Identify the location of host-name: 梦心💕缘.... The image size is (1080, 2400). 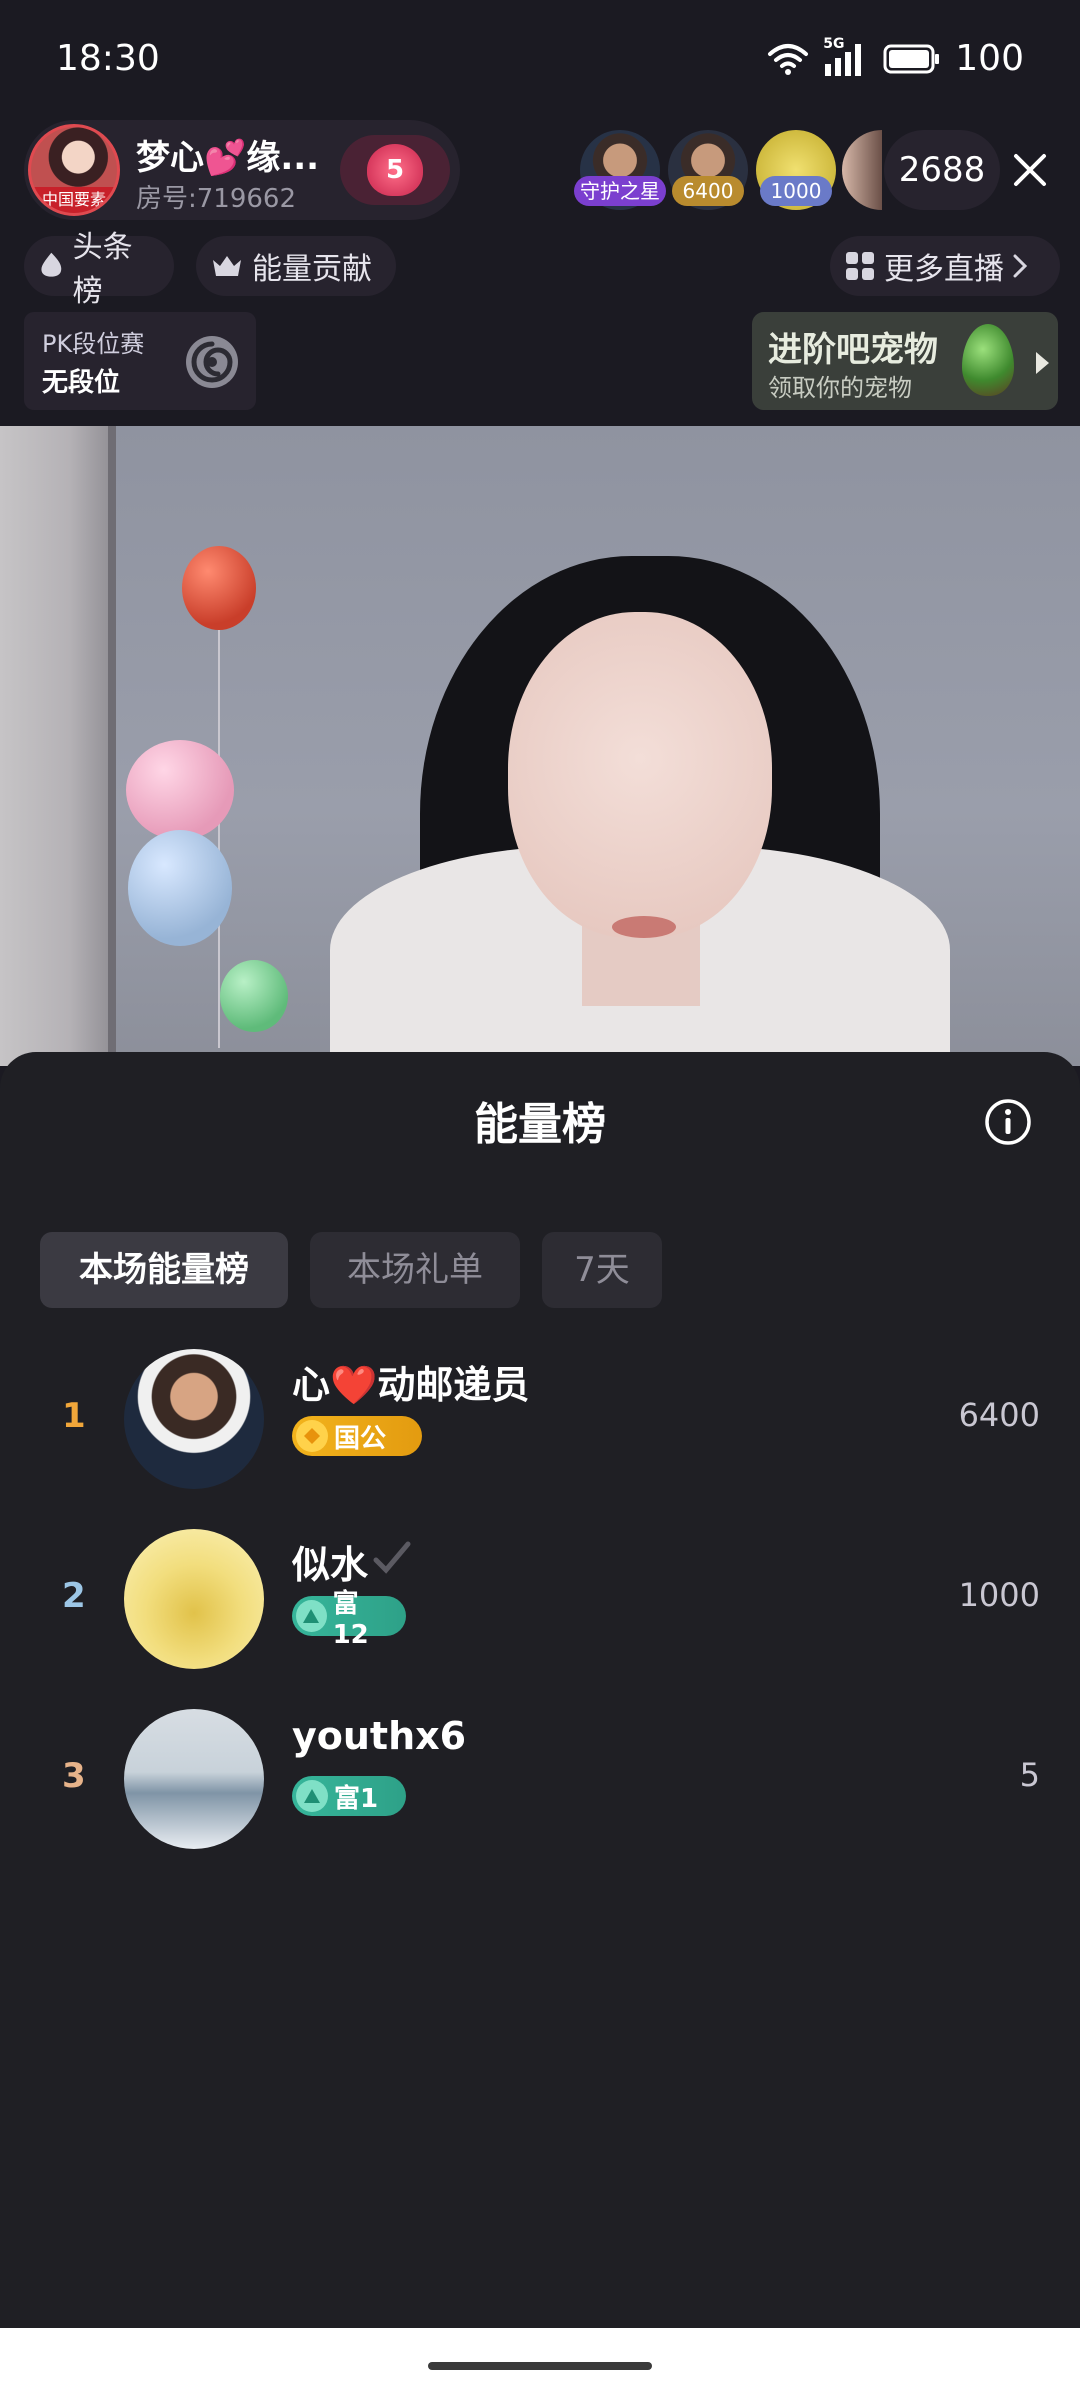
(228, 158).